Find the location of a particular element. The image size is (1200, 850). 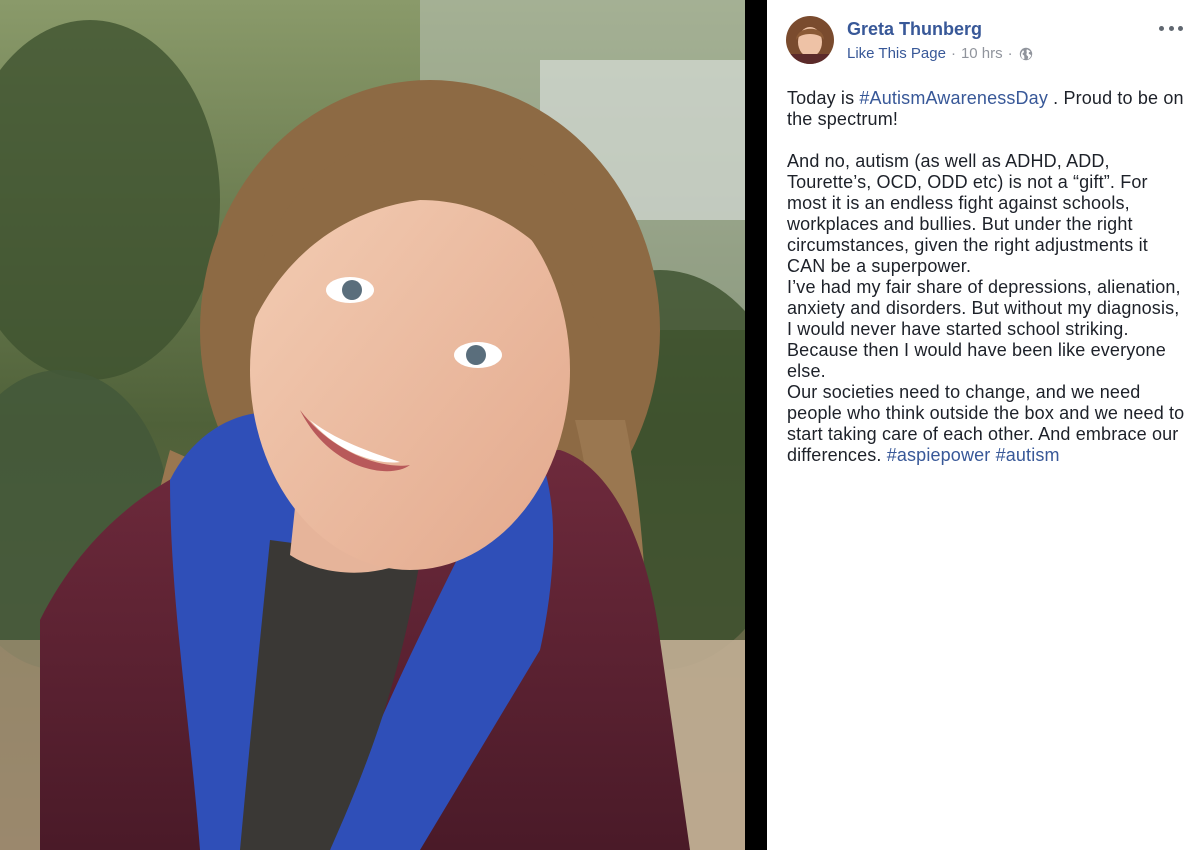

photo-divider is located at coordinates (756, 425).